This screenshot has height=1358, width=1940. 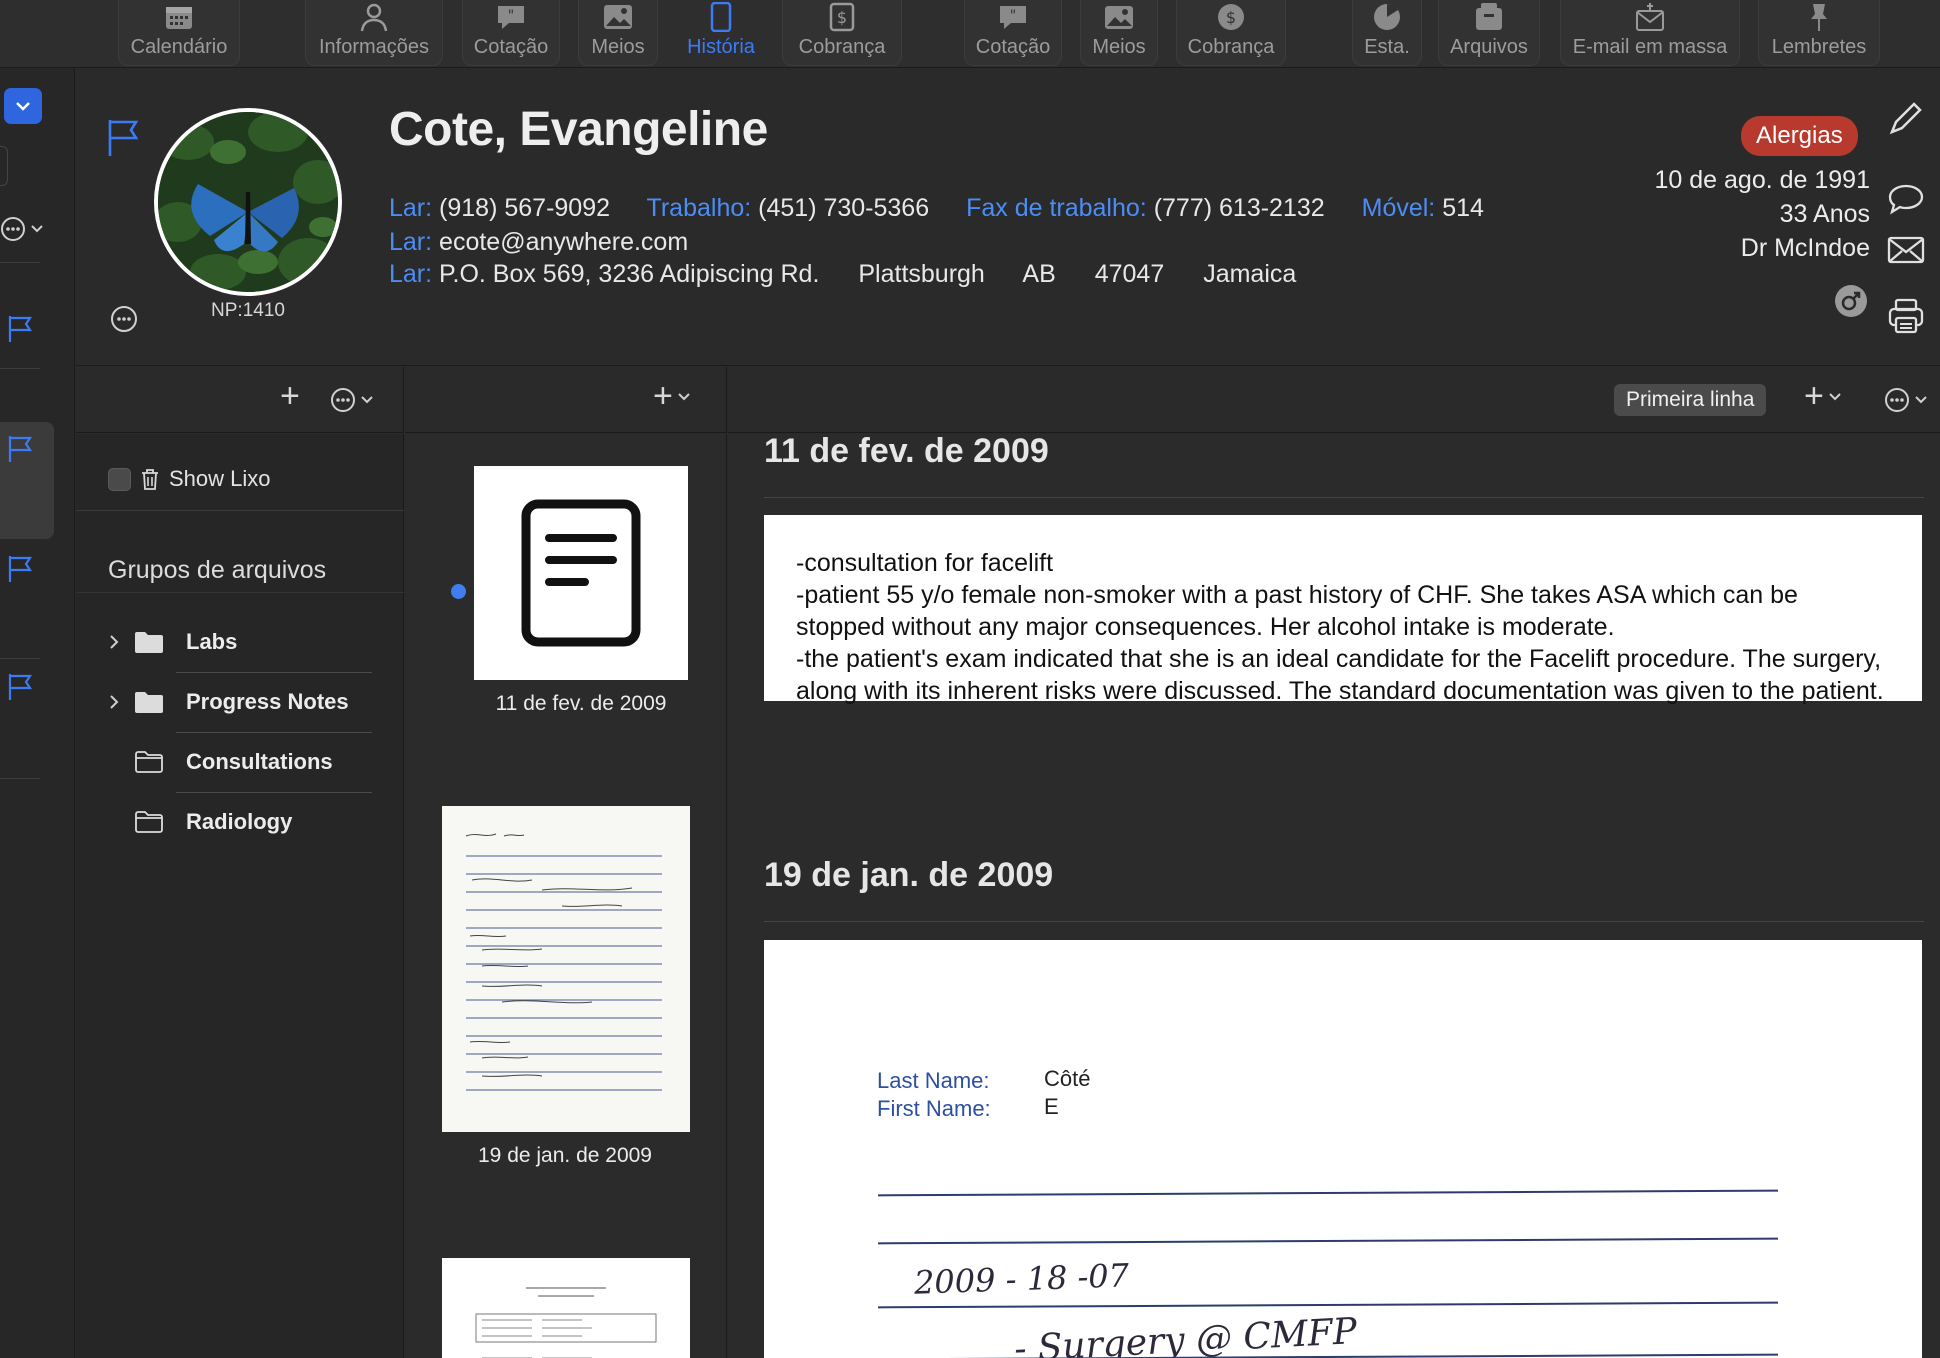 I want to click on toolbar-calendar-label: Calendário, so click(x=179, y=47).